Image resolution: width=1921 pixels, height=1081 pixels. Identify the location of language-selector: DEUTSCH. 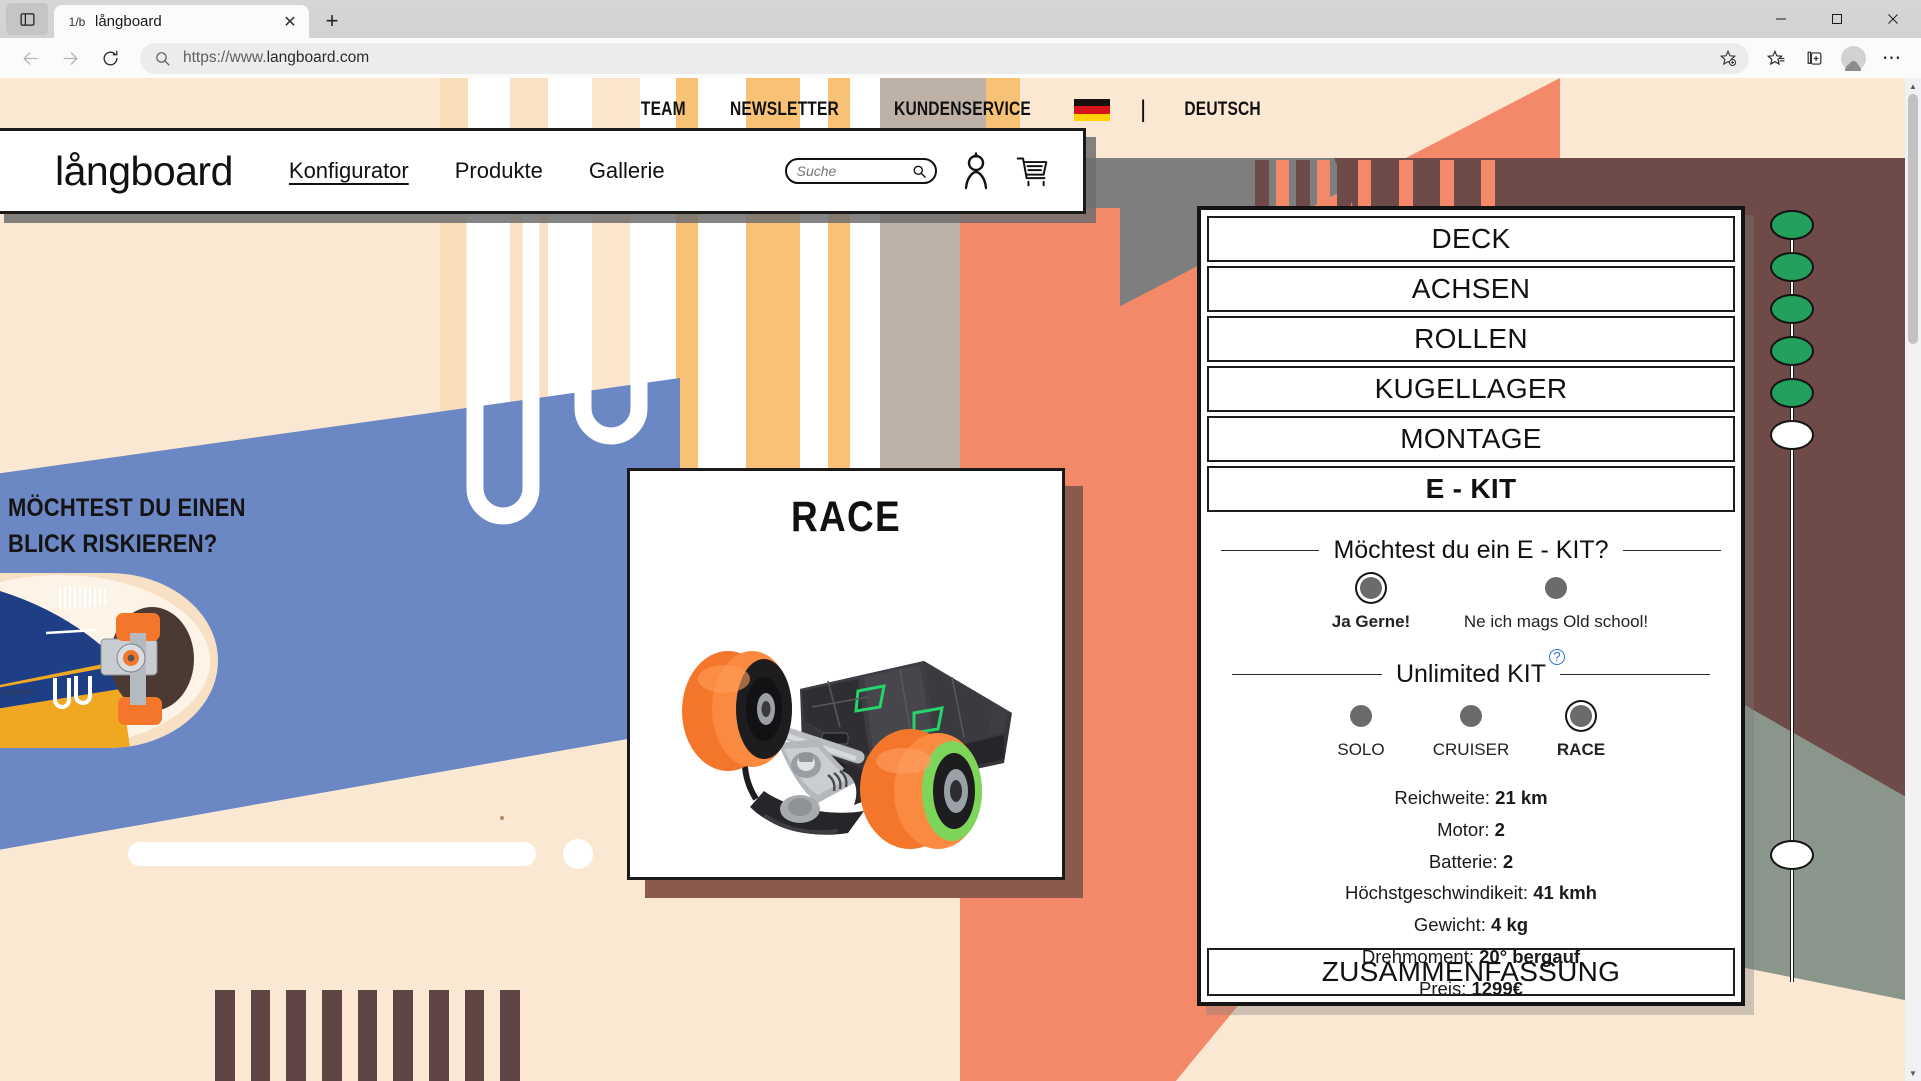
(1223, 110).